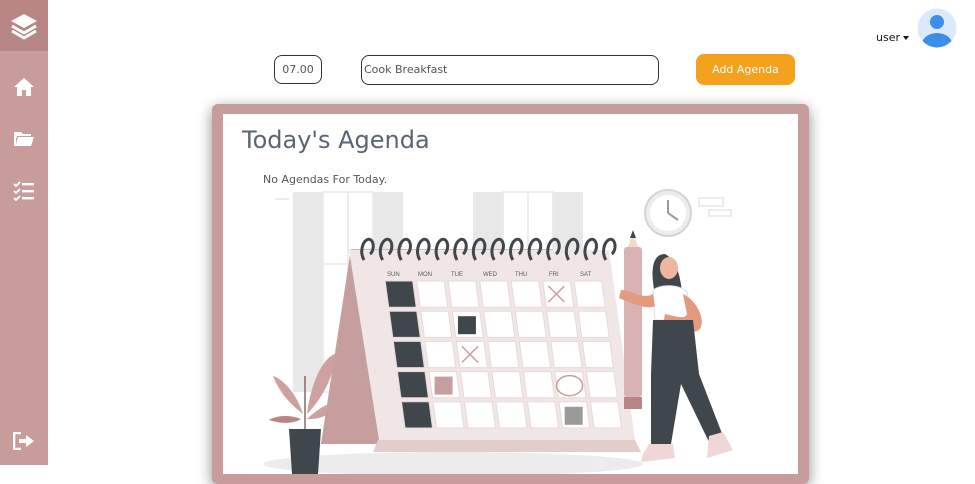  I want to click on user-menu: user, so click(892, 37).